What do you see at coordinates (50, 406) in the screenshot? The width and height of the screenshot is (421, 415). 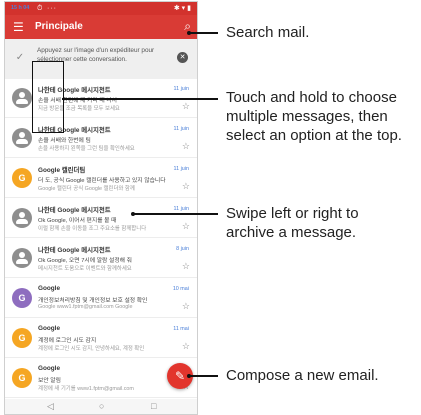 I see `back-icon: ◁` at bounding box center [50, 406].